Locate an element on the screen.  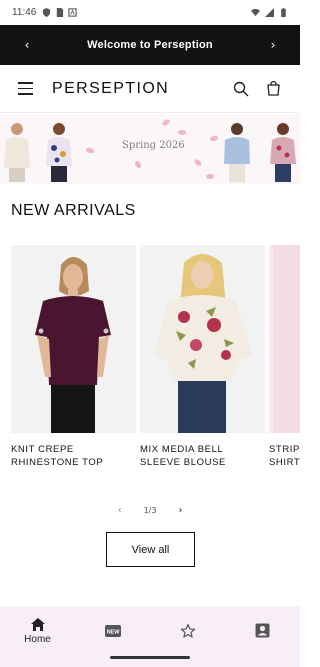
product-name: STRIPE SHIRT is located at coordinates (284, 456).